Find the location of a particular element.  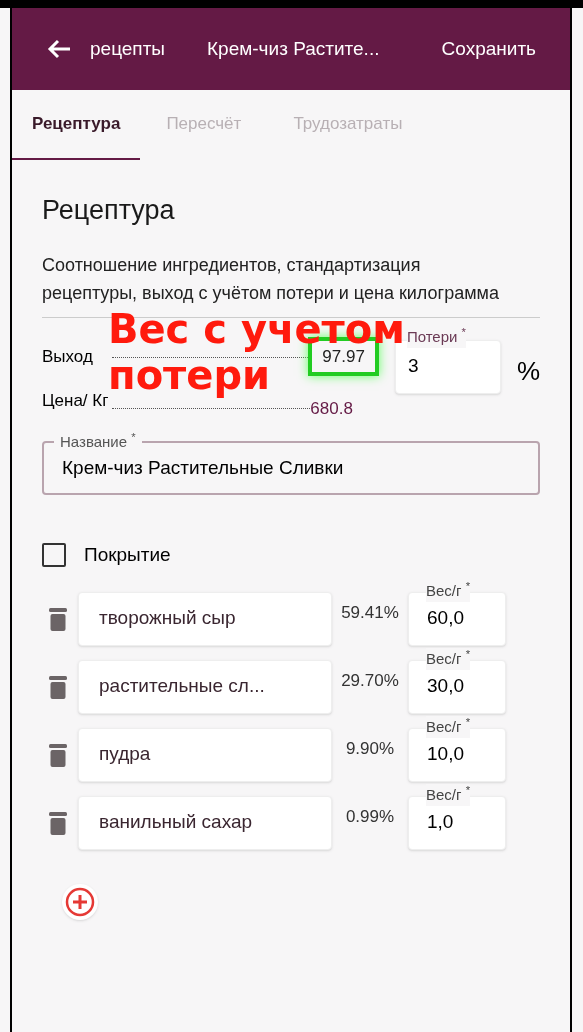

ingredient-percent: 59.41% is located at coordinates (370, 612).